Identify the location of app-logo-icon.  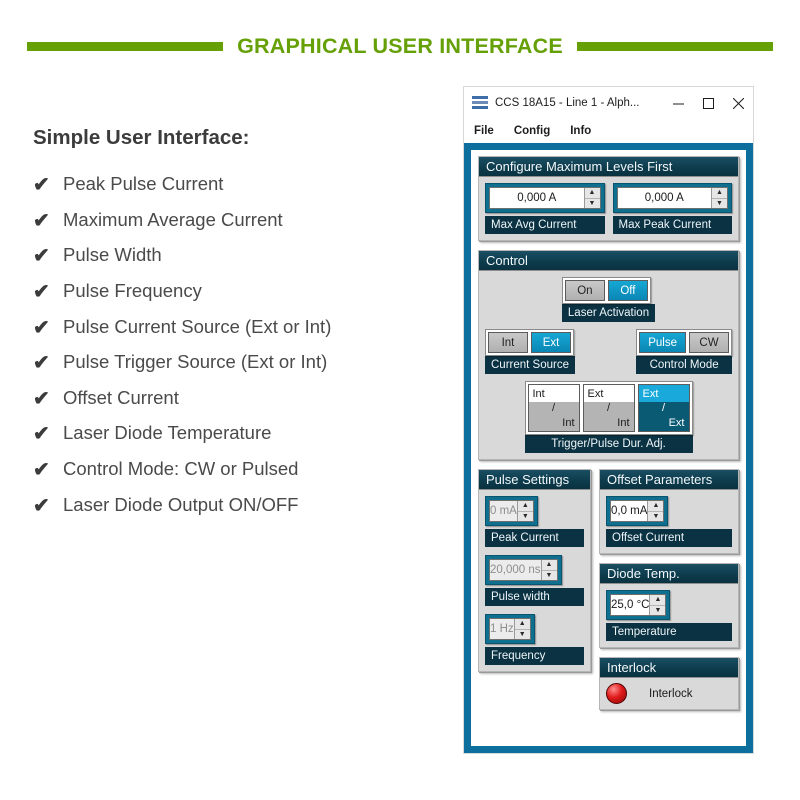
(480, 103).